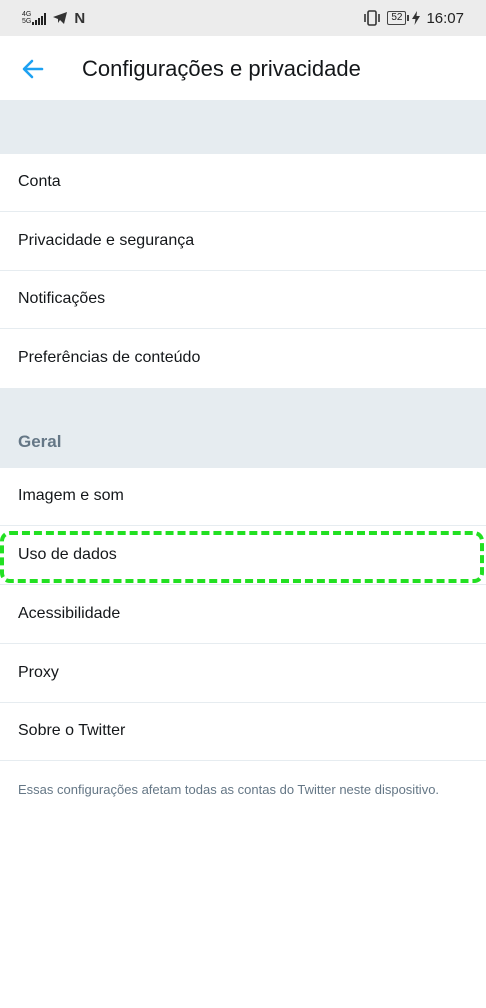 The width and height of the screenshot is (486, 1008). What do you see at coordinates (398, 18) in the screenshot?
I see `battery-icon: 52` at bounding box center [398, 18].